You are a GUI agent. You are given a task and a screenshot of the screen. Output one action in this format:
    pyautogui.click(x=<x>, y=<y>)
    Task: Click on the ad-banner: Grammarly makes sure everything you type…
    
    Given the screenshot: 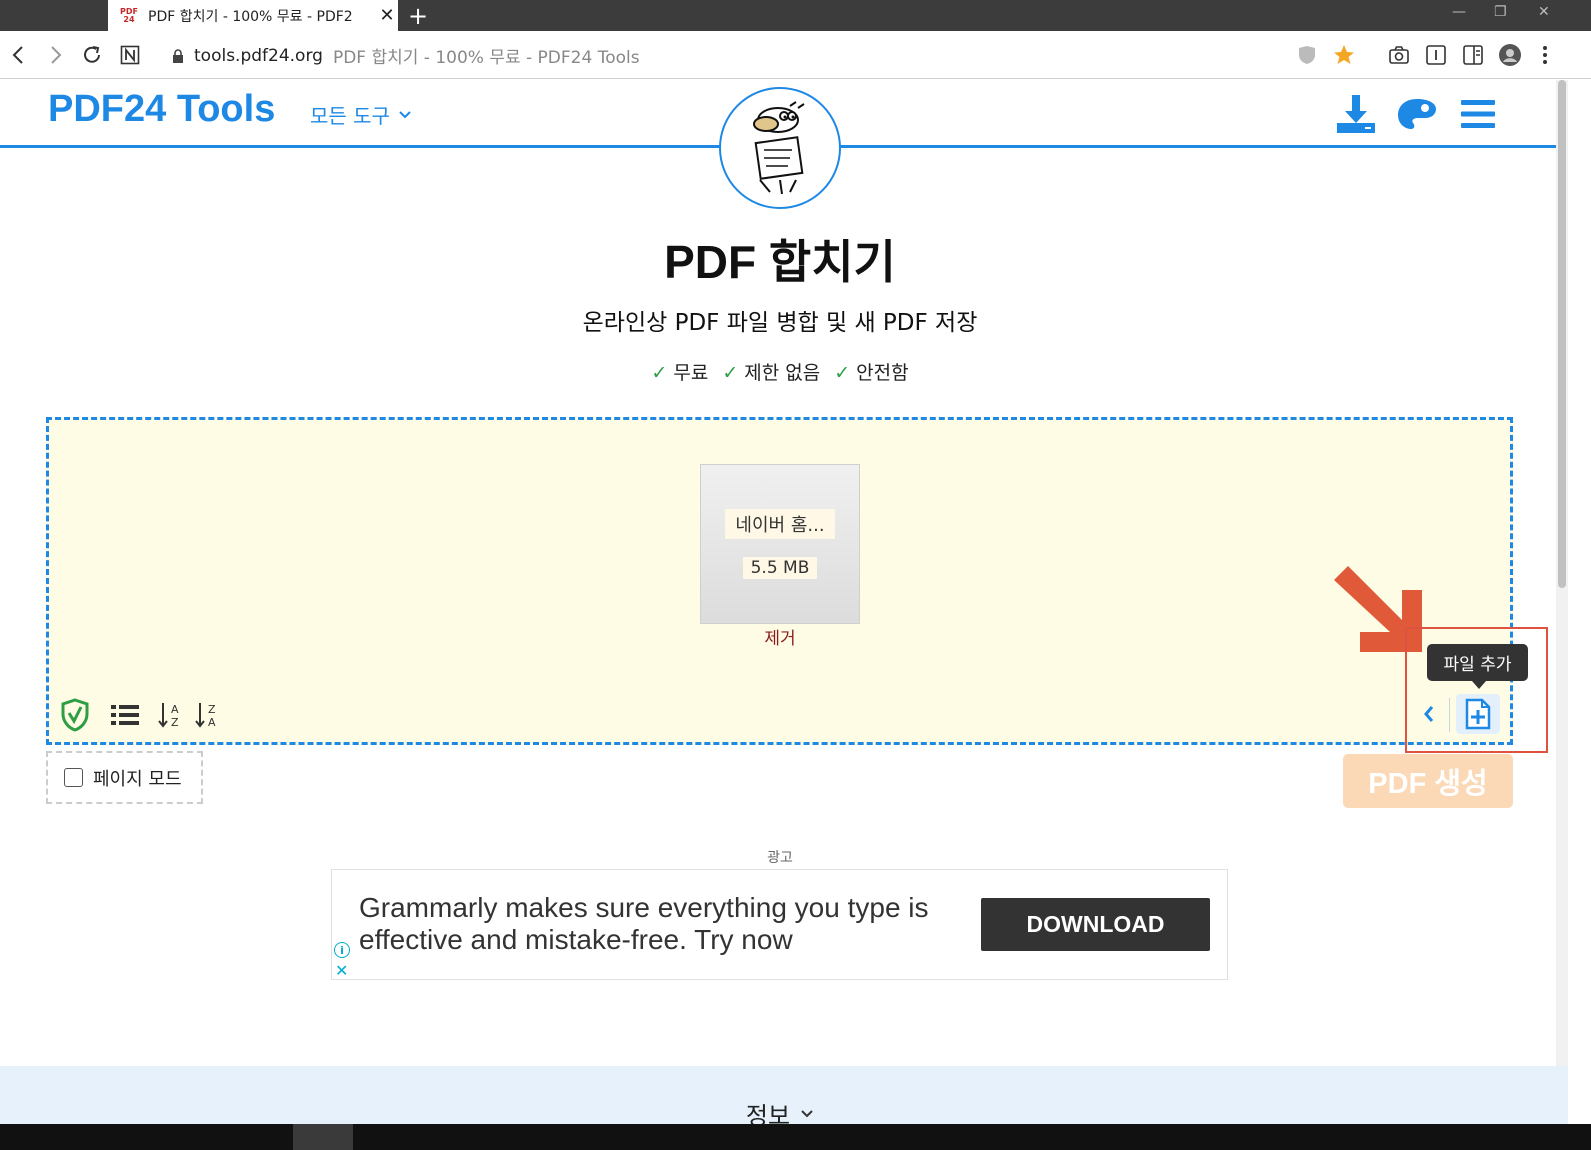 What is the action you would take?
    pyautogui.click(x=779, y=924)
    